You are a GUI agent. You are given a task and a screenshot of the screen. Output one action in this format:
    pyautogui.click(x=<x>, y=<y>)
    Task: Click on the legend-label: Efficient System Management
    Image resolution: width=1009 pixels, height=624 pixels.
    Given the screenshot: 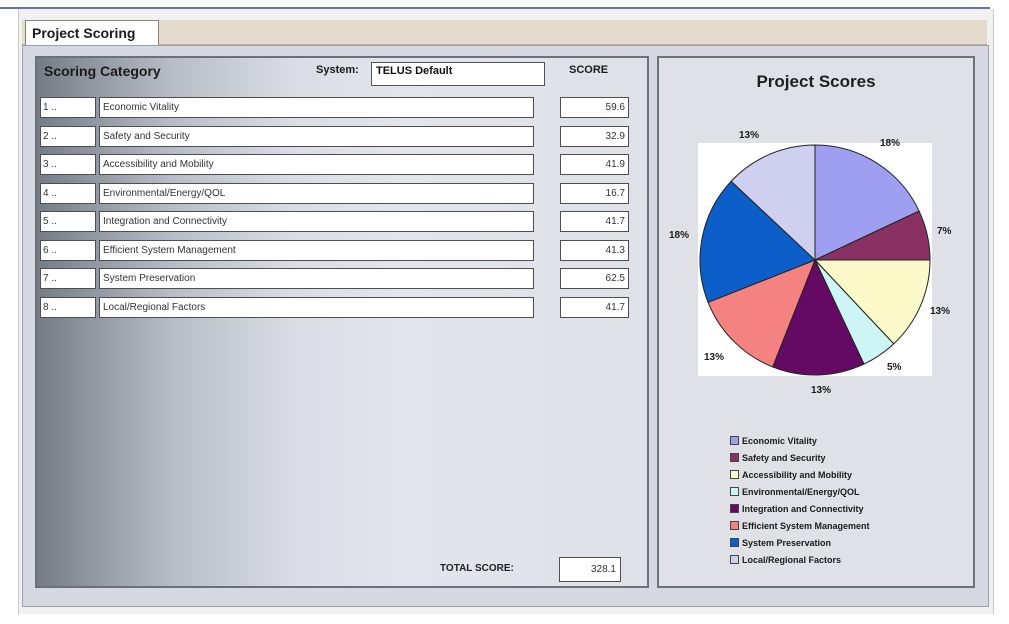 What is the action you would take?
    pyautogui.click(x=806, y=526)
    